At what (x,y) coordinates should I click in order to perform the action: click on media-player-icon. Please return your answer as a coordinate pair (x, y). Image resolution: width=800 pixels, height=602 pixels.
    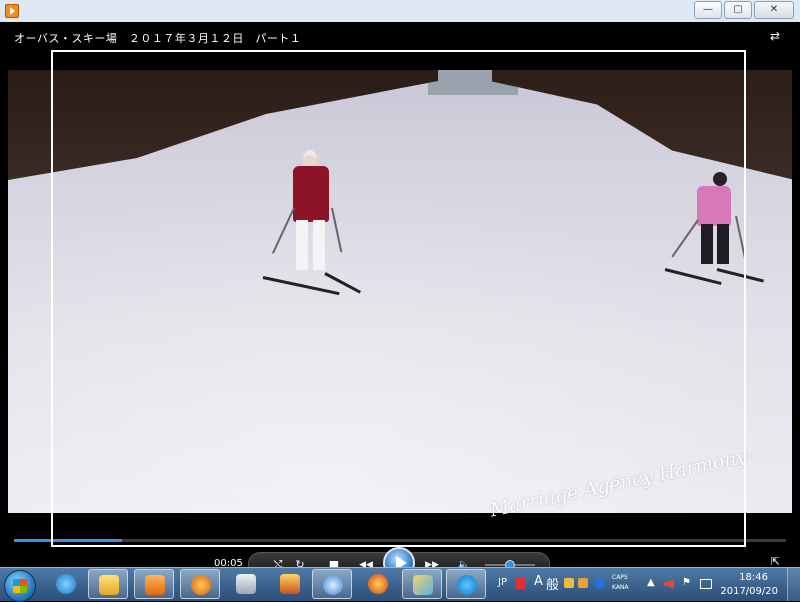
    Looking at the image, I should click on (154, 584).